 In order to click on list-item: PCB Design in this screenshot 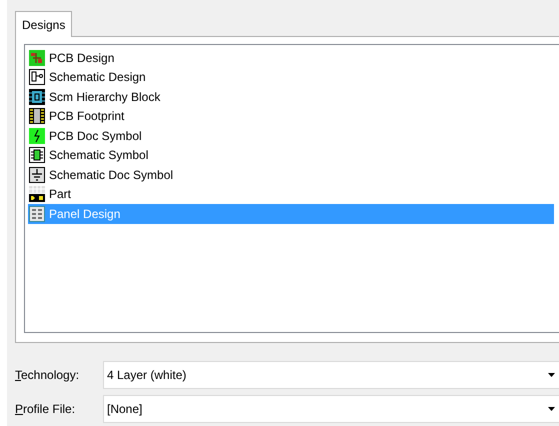, I will do `click(291, 58)`.